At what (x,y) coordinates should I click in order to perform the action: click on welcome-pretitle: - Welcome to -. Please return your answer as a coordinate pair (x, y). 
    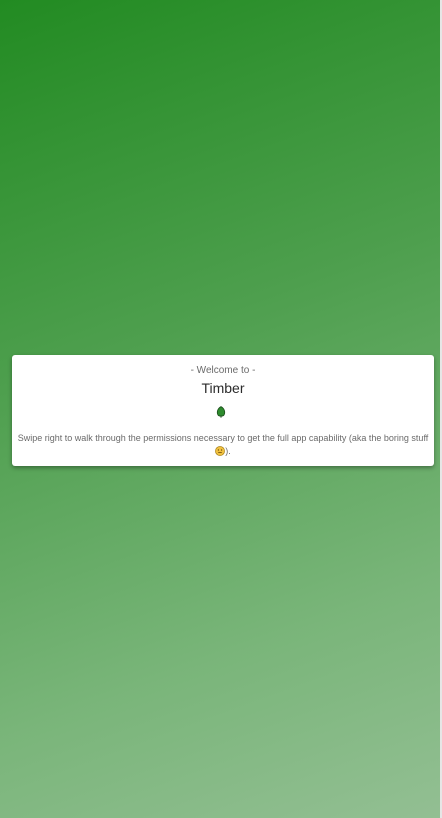
    Looking at the image, I should click on (223, 370).